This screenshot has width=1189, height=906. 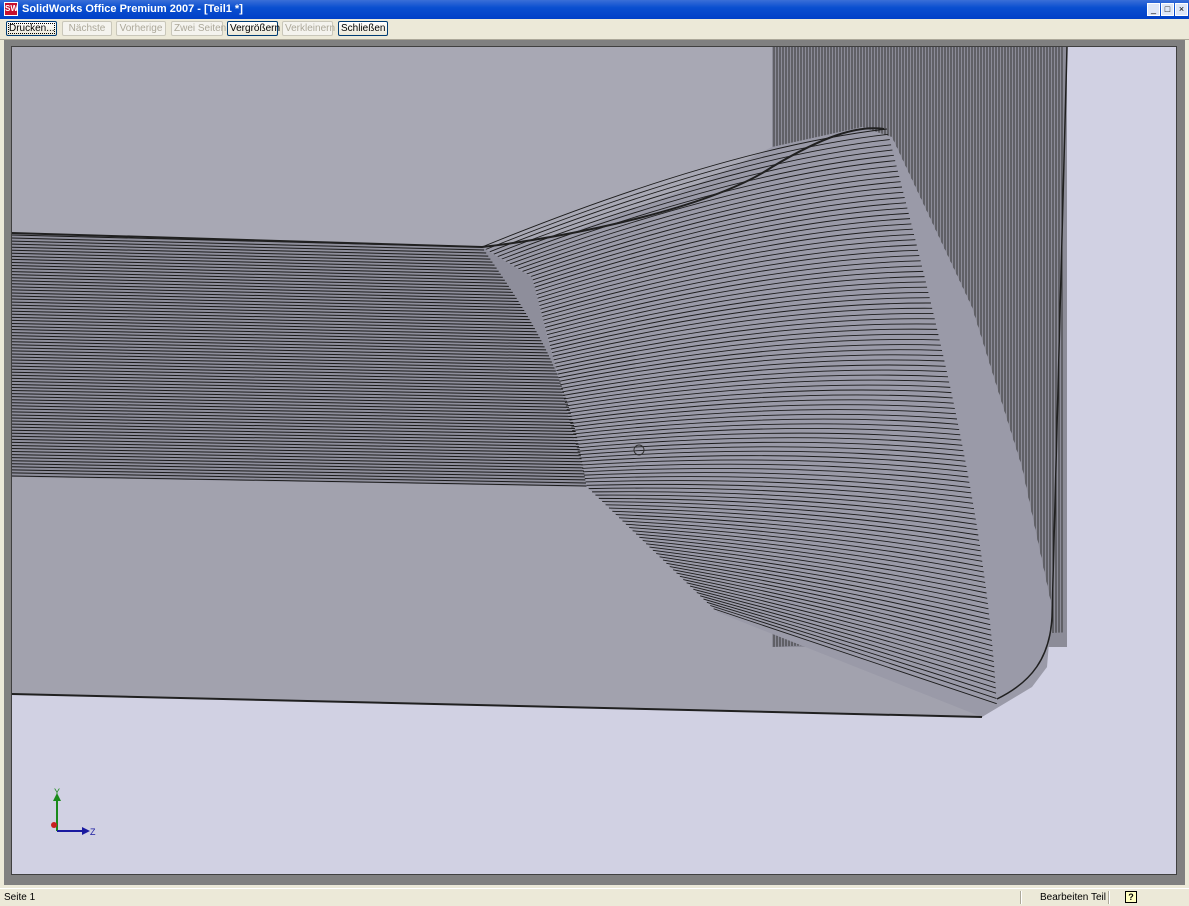 What do you see at coordinates (93, 832) in the screenshot?
I see `z-axis-label: Z` at bounding box center [93, 832].